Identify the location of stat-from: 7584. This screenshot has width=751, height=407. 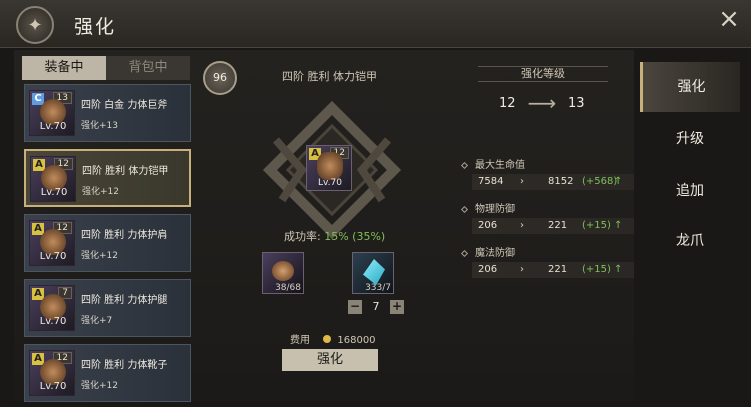
(491, 181).